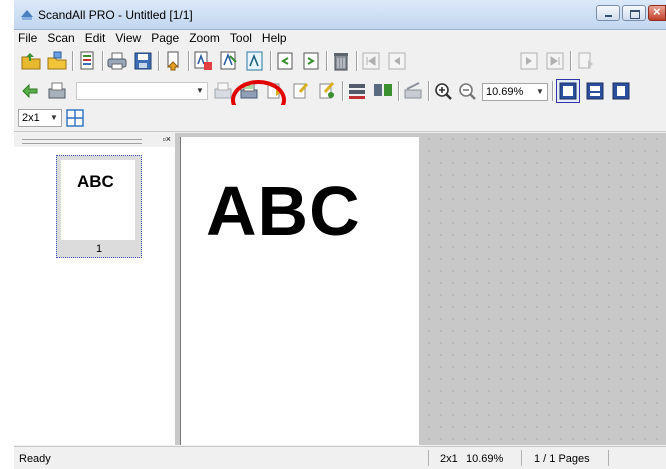 The height and width of the screenshot is (469, 666). I want to click on rotate-left-icon, so click(285, 61).